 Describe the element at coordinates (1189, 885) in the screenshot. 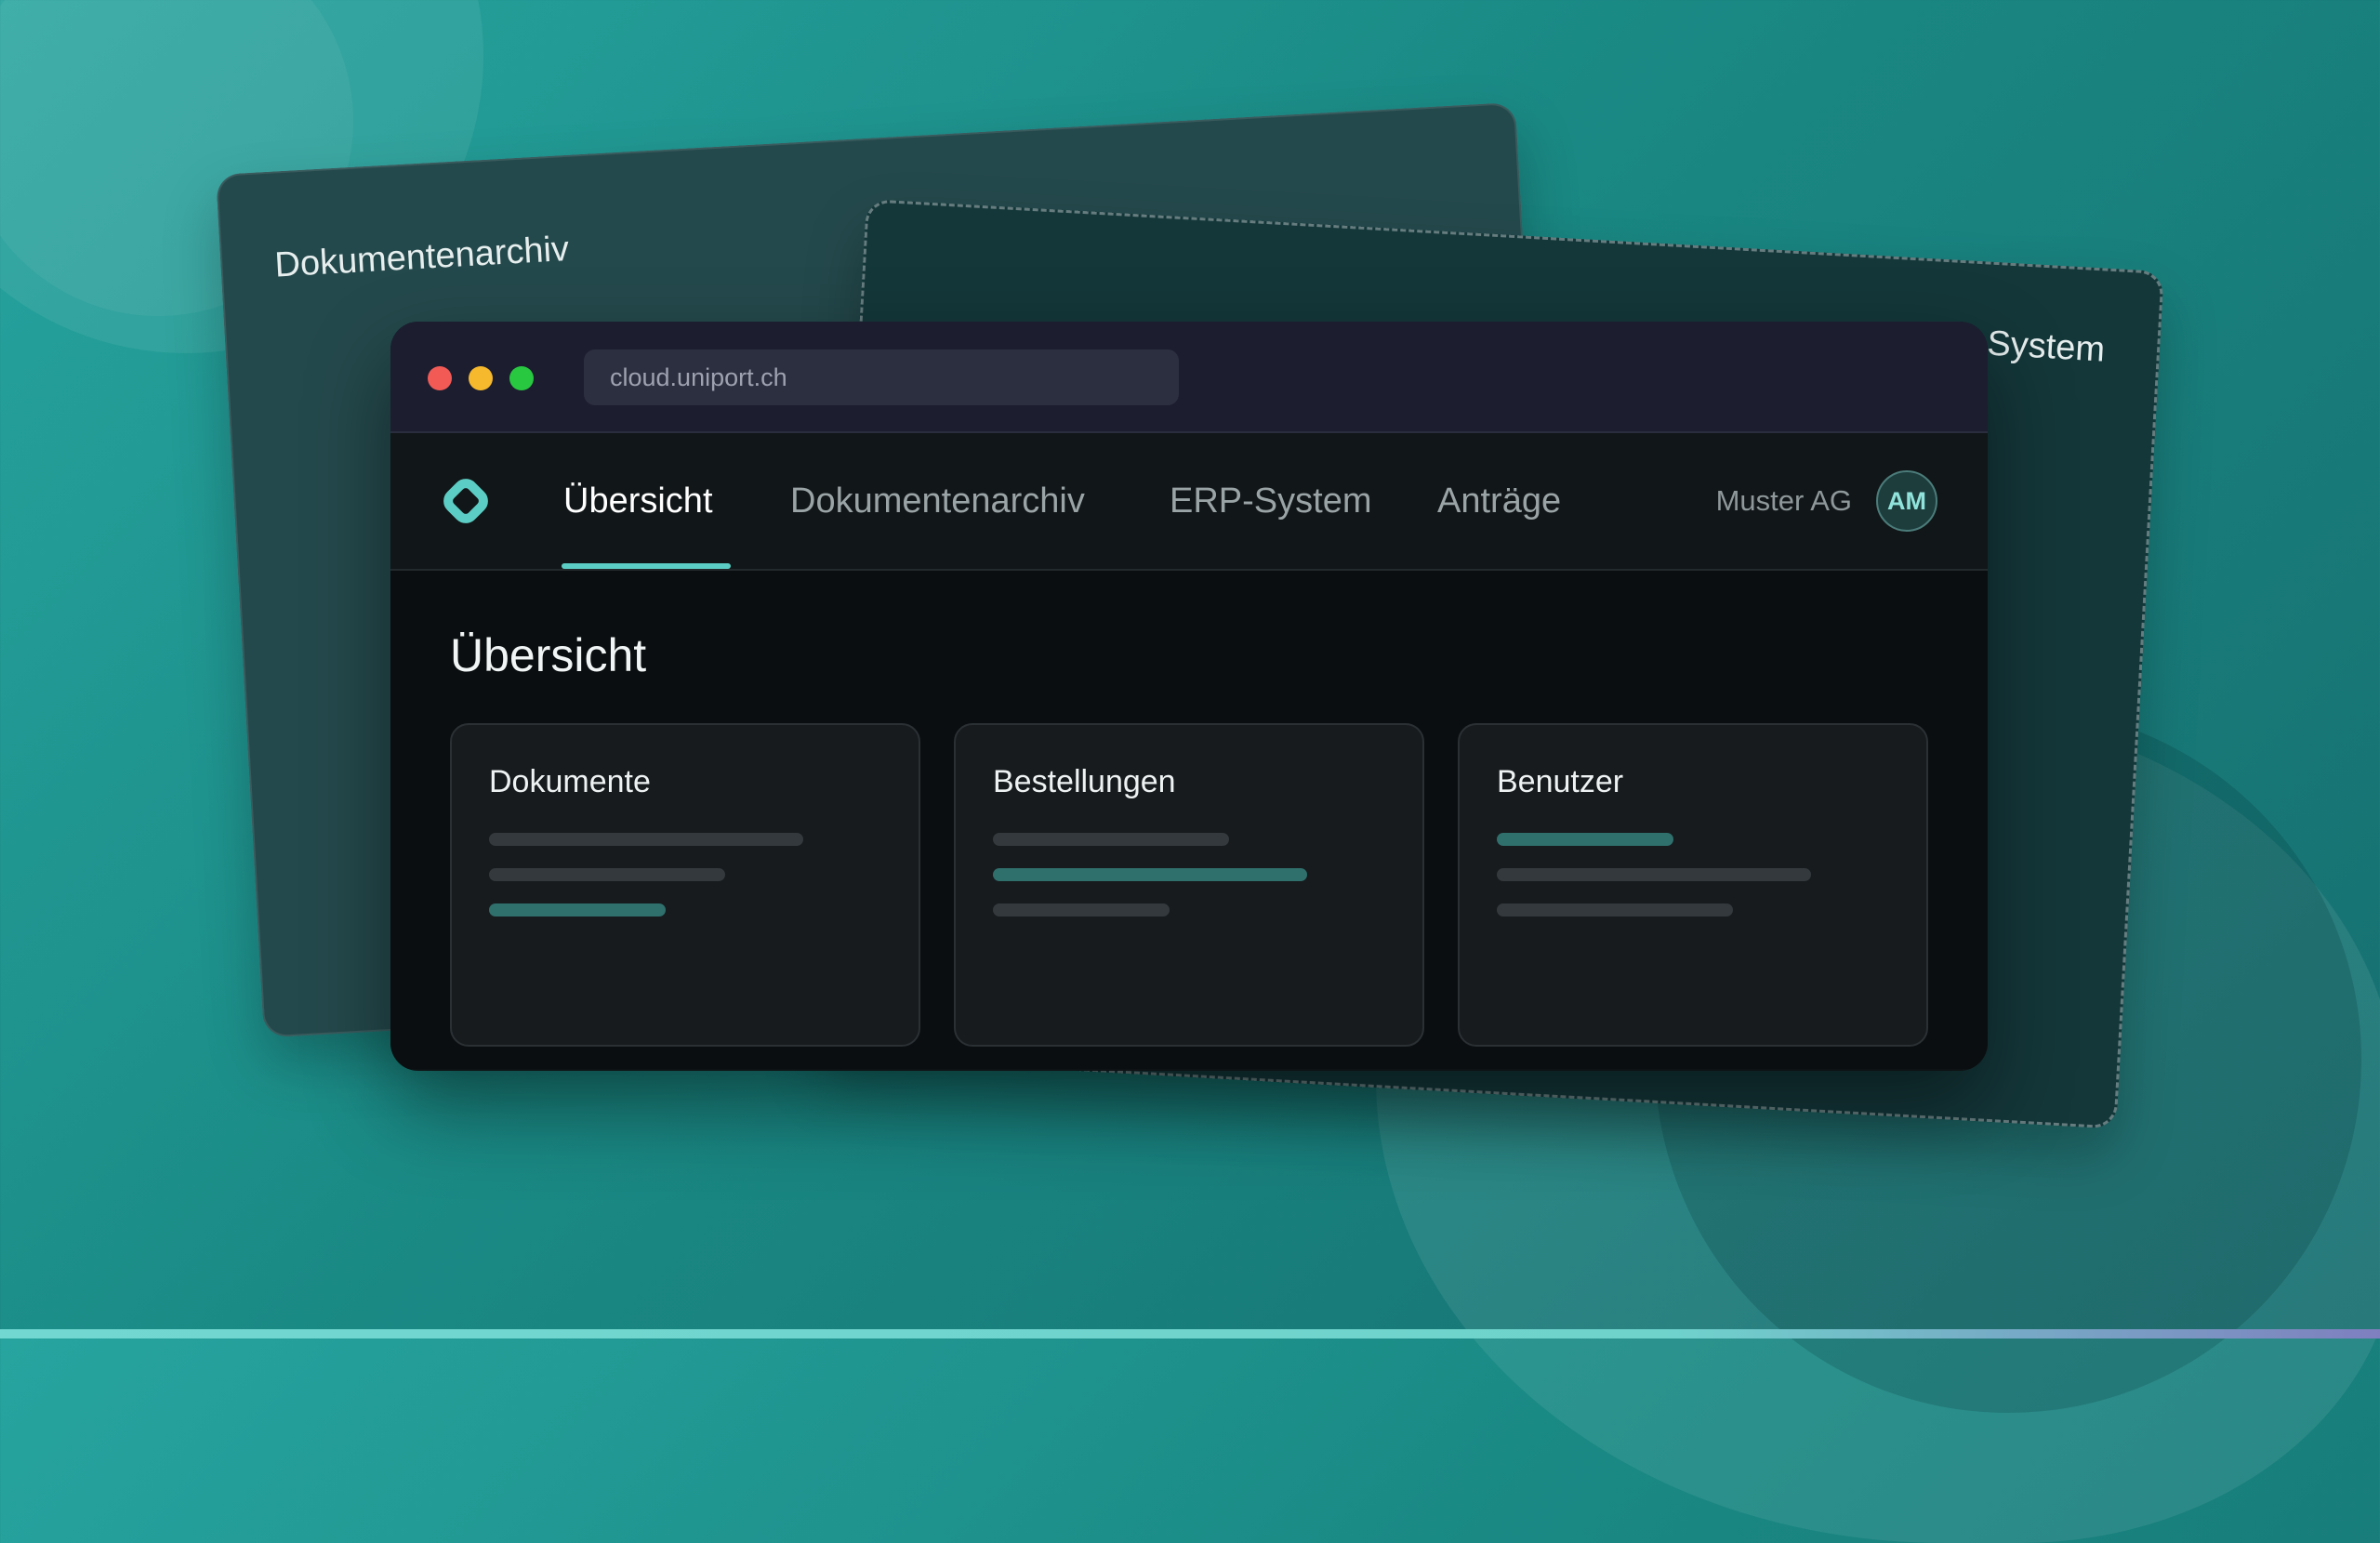

I see `tile-bestellungen: Bestellungen` at that location.